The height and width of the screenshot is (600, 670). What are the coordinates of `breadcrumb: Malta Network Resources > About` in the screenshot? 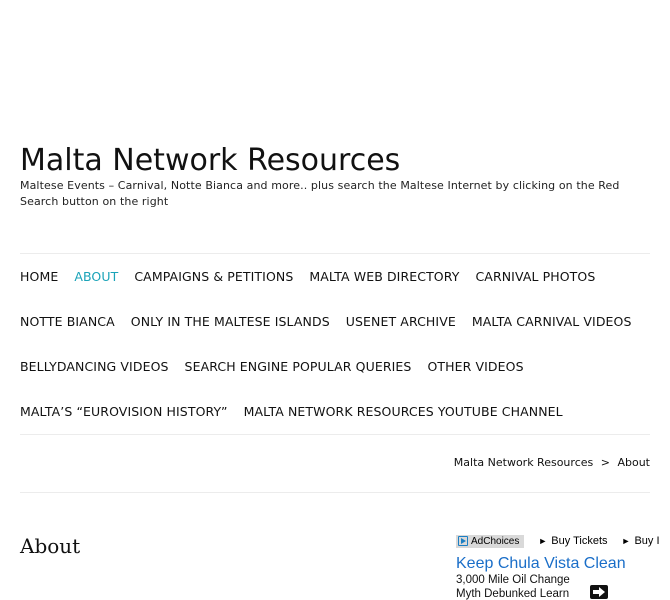 It's located at (552, 462).